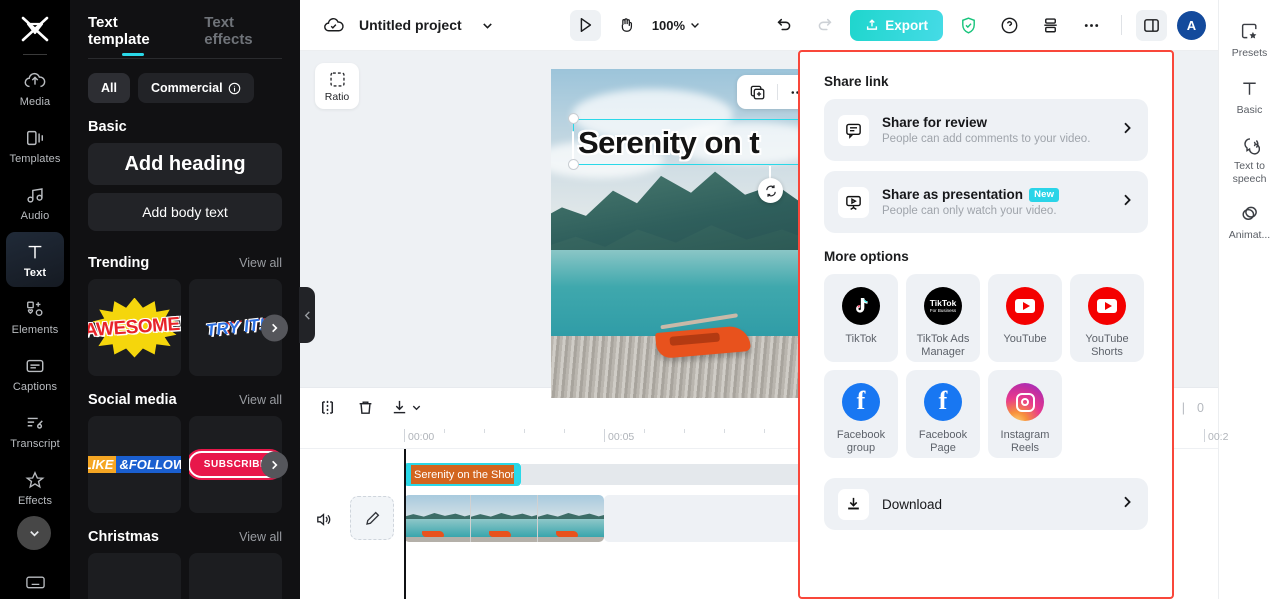 Image resolution: width=1280 pixels, height=599 pixels. Describe the element at coordinates (968, 25) in the screenshot. I see `shield-check-icon` at that location.